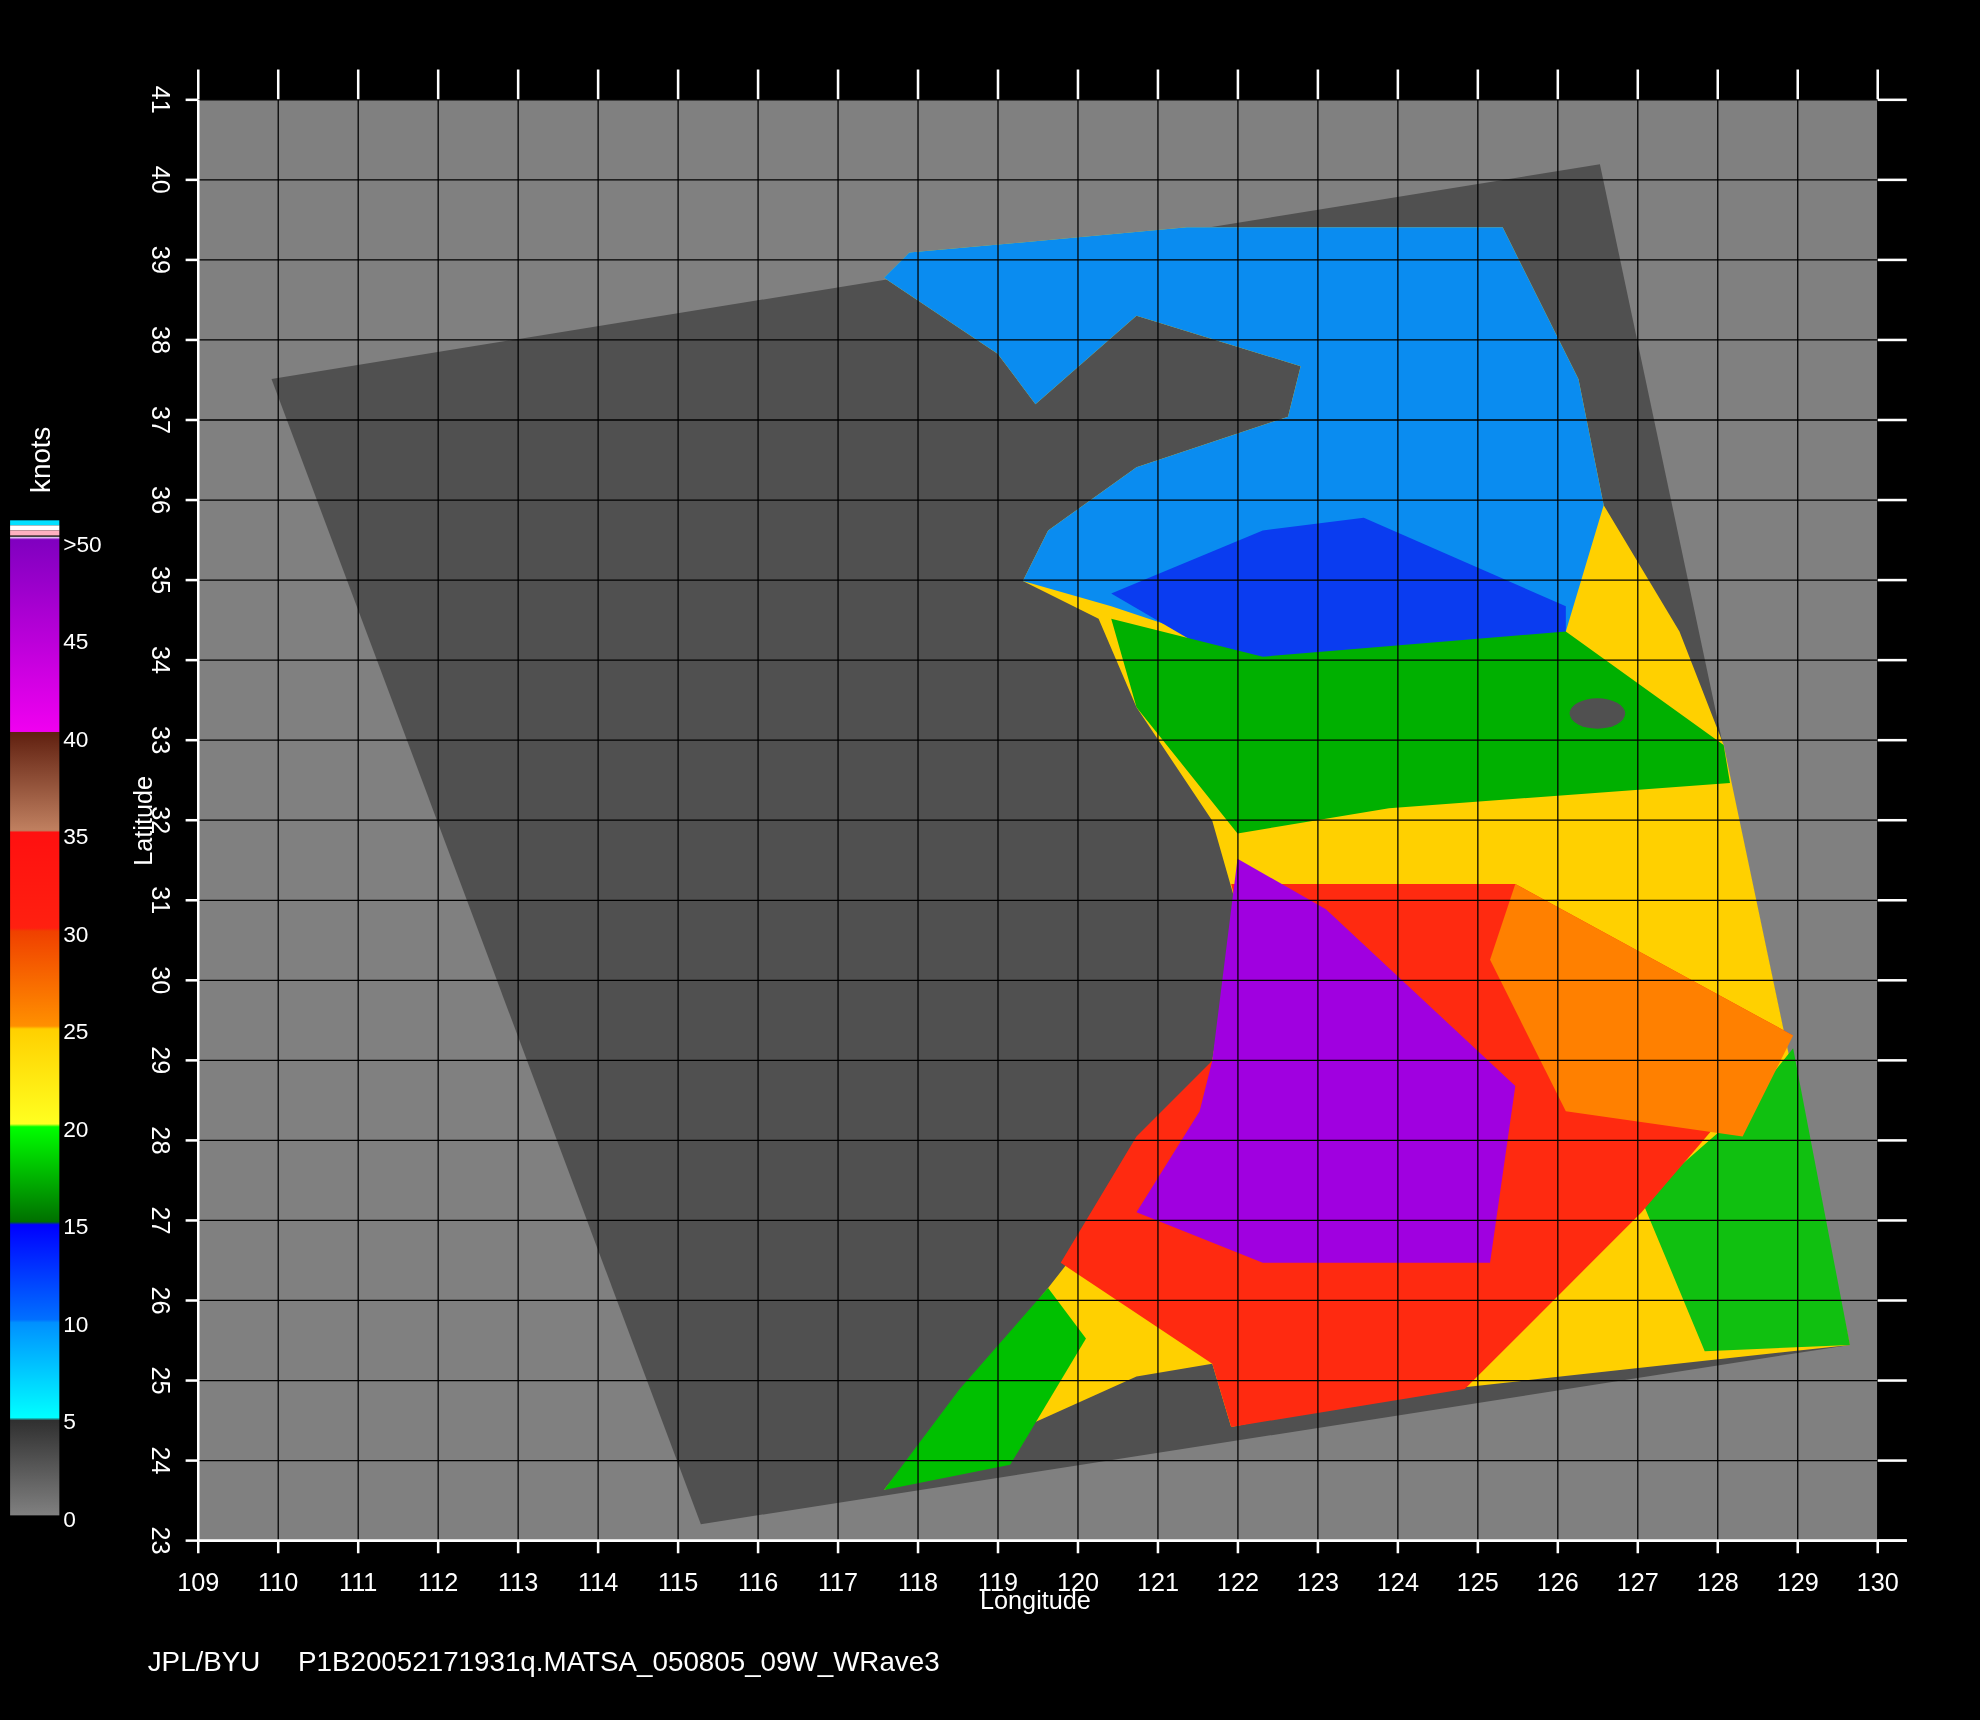  Describe the element at coordinates (1477, 1582) in the screenshot. I see `axis-tick-label: 125` at that location.